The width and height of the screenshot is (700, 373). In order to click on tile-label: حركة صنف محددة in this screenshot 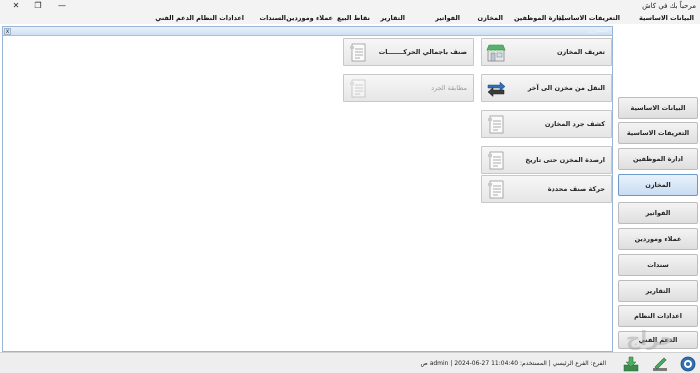, I will do `click(576, 189)`.